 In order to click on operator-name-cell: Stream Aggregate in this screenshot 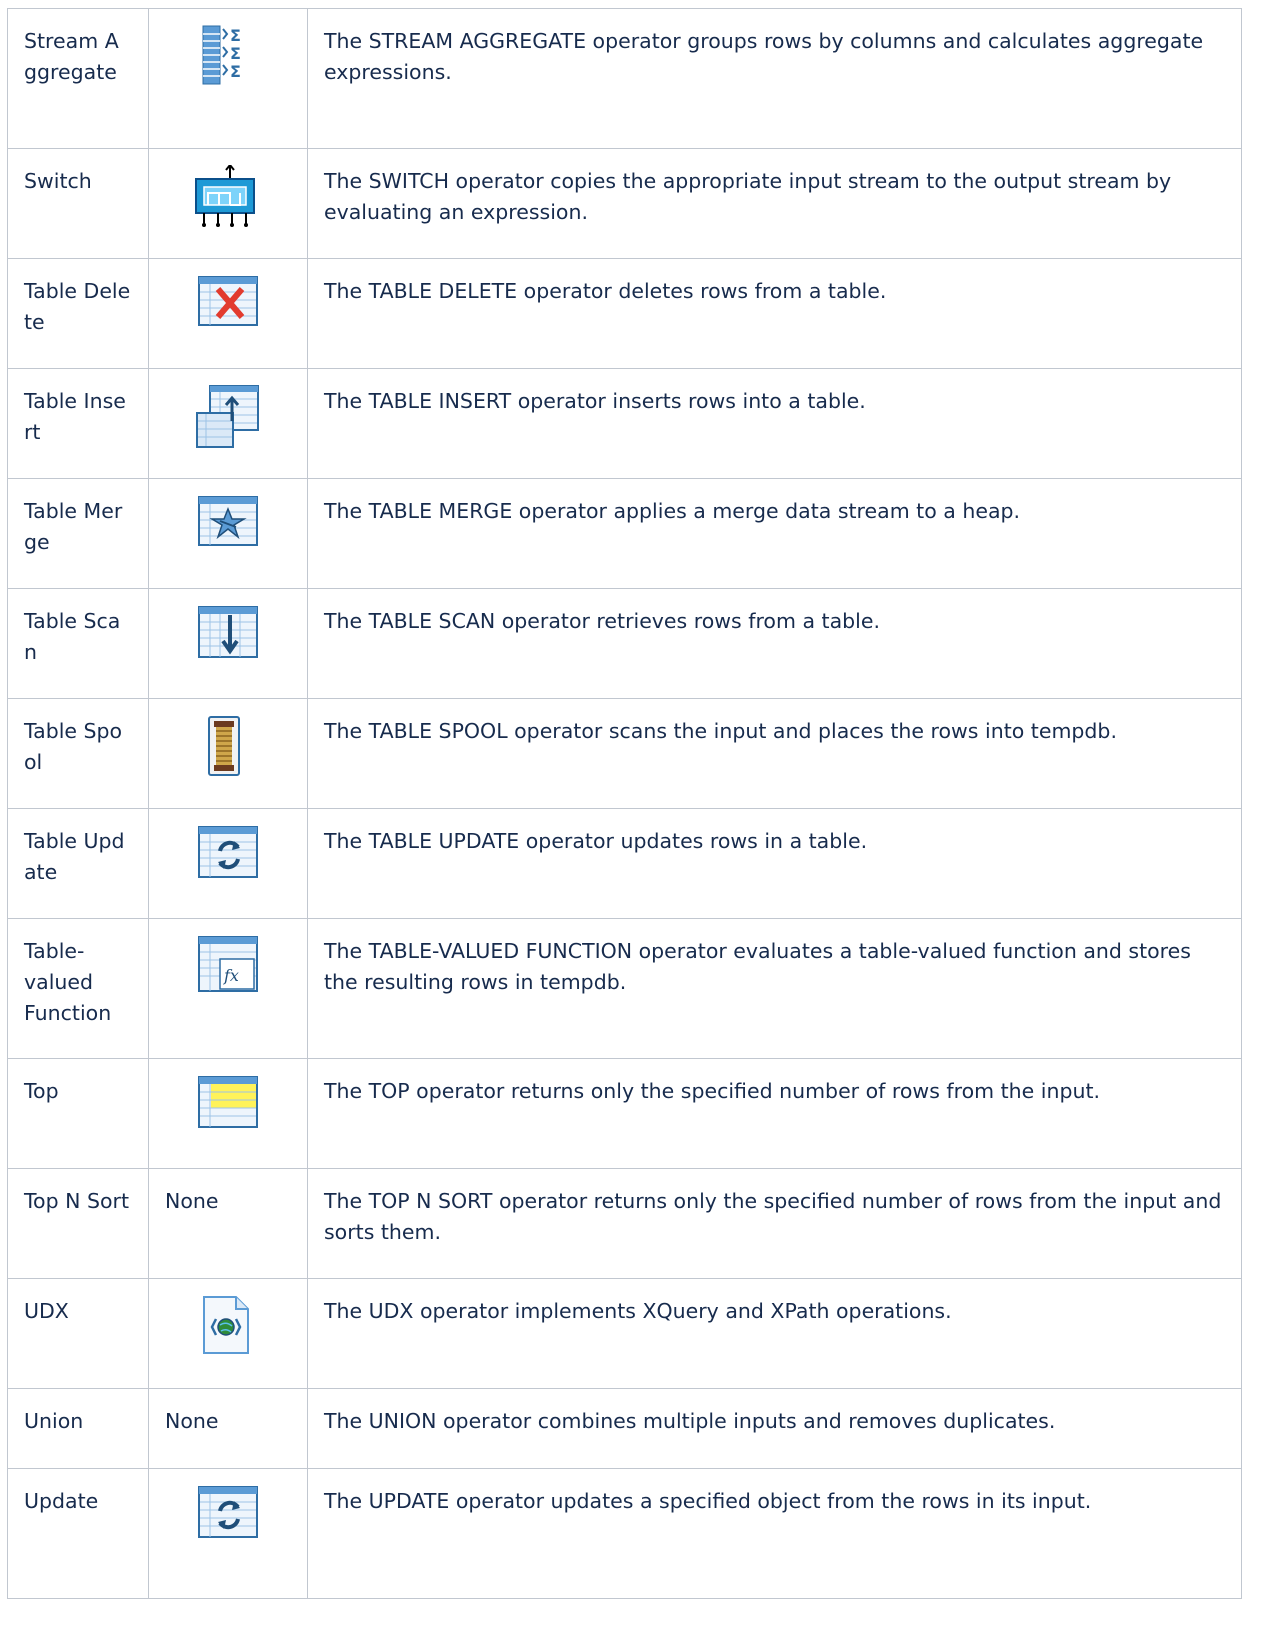, I will do `click(78, 78)`.